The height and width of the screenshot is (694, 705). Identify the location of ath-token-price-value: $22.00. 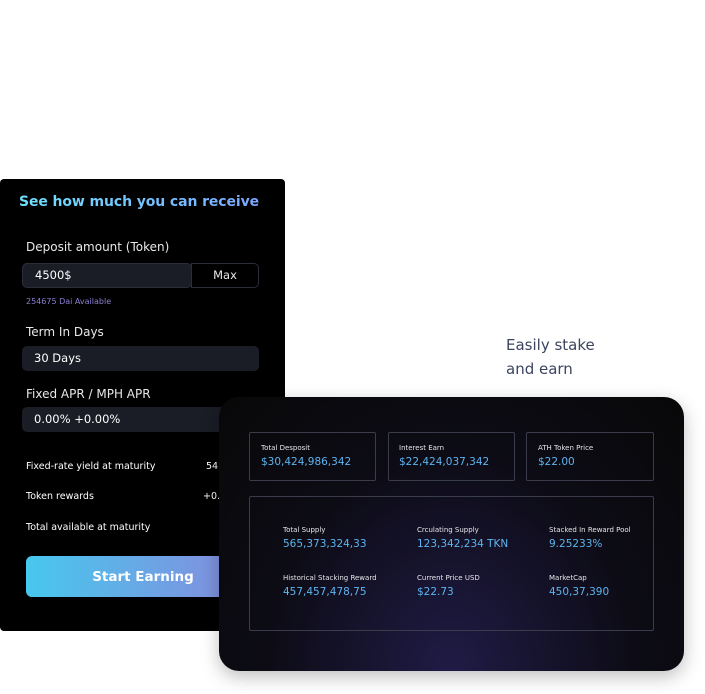
(556, 462).